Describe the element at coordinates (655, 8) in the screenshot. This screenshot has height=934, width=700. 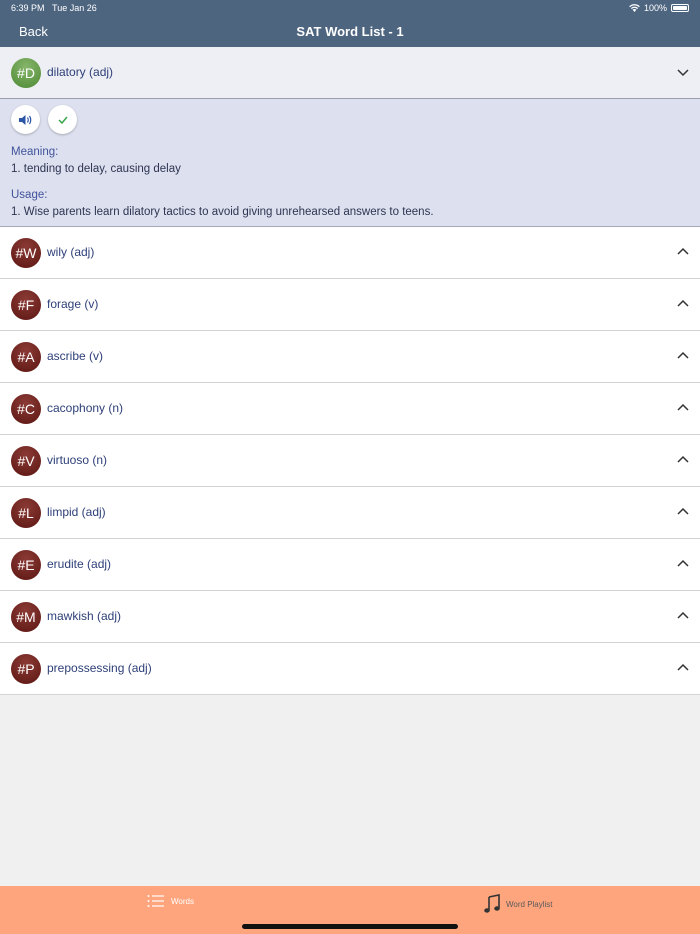
I see `battery-percent: 100%` at that location.